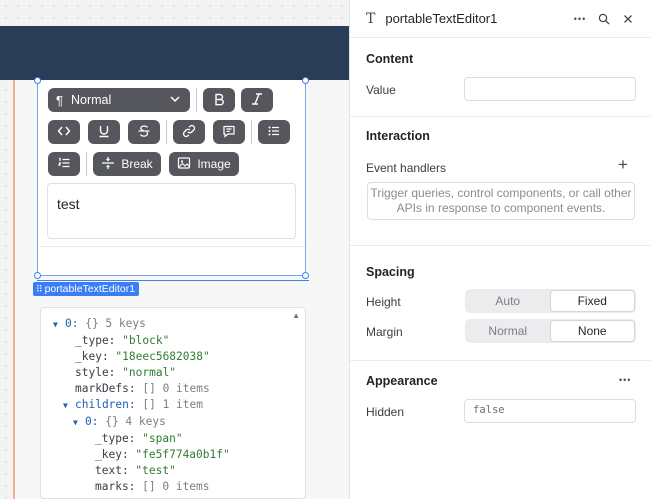  What do you see at coordinates (37, 275) in the screenshot?
I see `resize-handle-bottom-left` at bounding box center [37, 275].